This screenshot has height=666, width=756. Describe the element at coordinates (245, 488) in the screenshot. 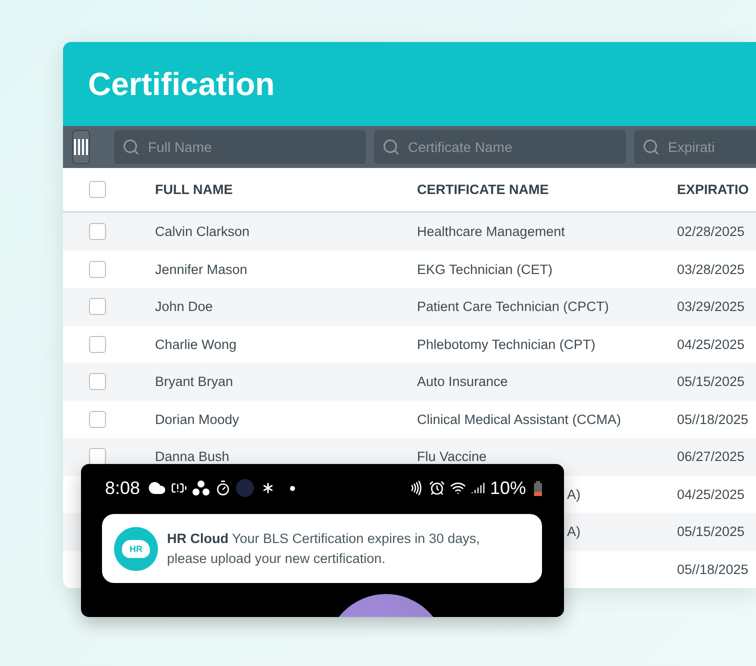

I see `circle-icon` at that location.